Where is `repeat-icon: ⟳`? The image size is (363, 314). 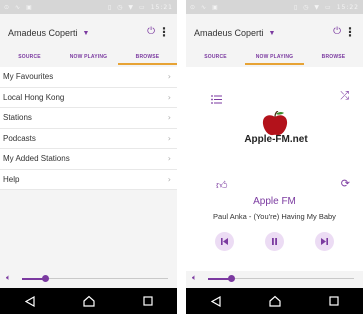 repeat-icon: ⟳ is located at coordinates (345, 183).